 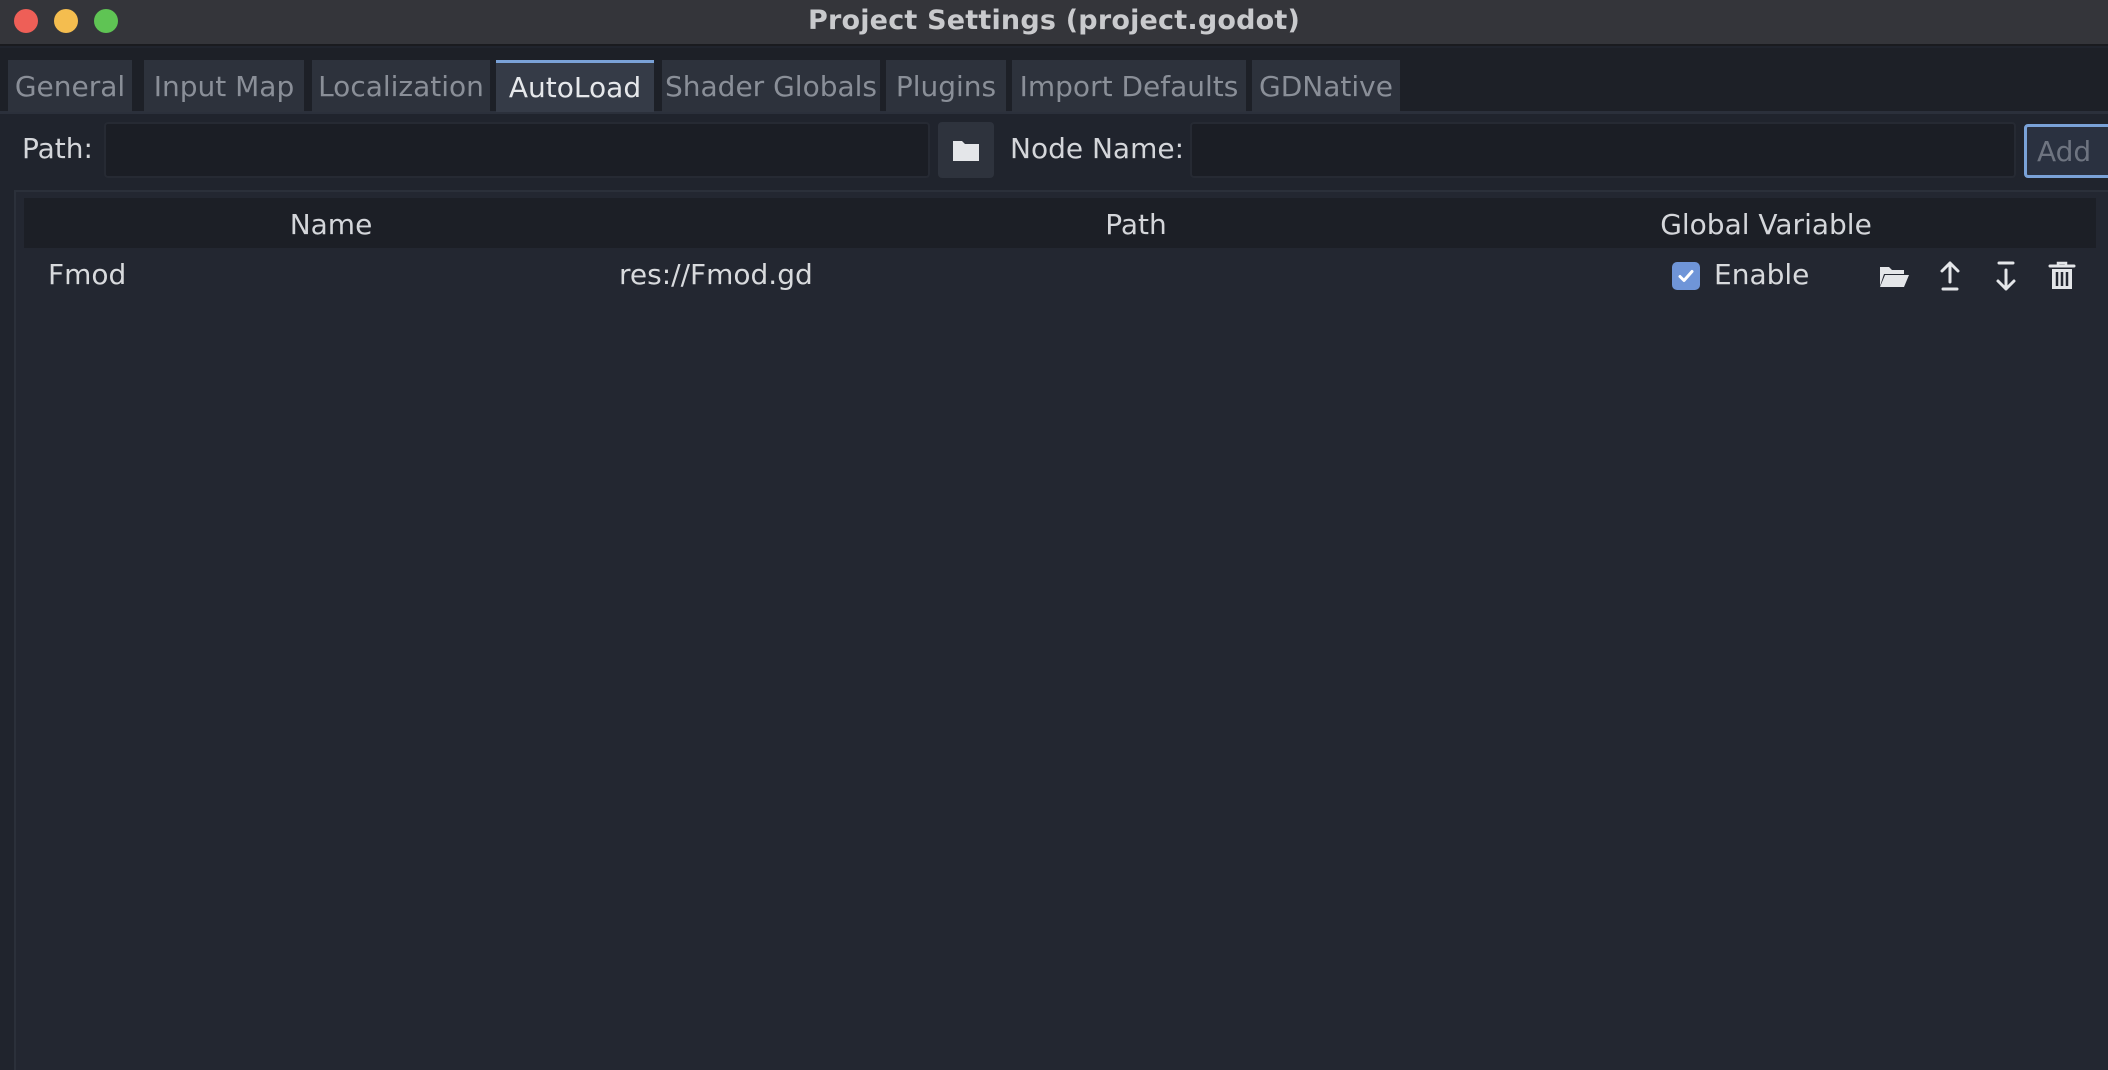 I want to click on move-up-button, so click(x=1950, y=276).